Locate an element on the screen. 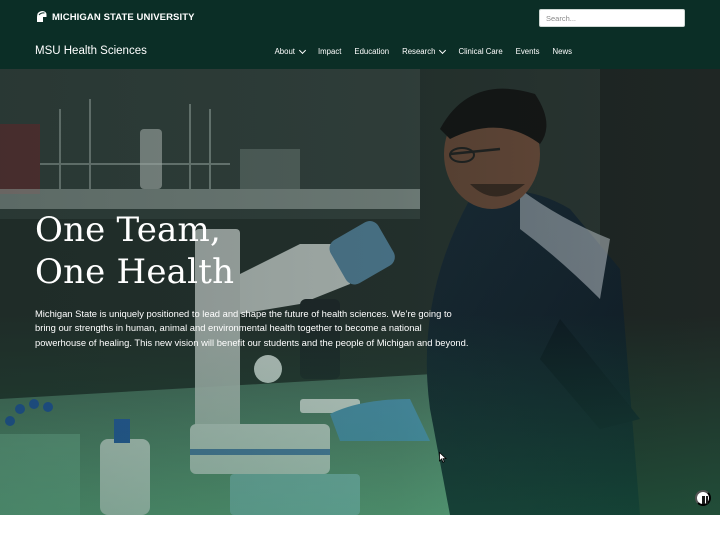  nav-item-label: Research is located at coordinates (419, 51).